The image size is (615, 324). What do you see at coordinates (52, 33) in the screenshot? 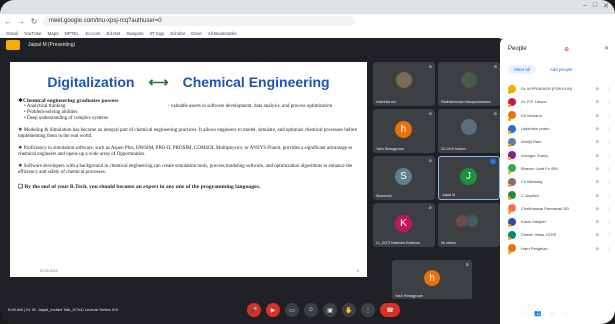
I see `bookmark: Maps` at bounding box center [52, 33].